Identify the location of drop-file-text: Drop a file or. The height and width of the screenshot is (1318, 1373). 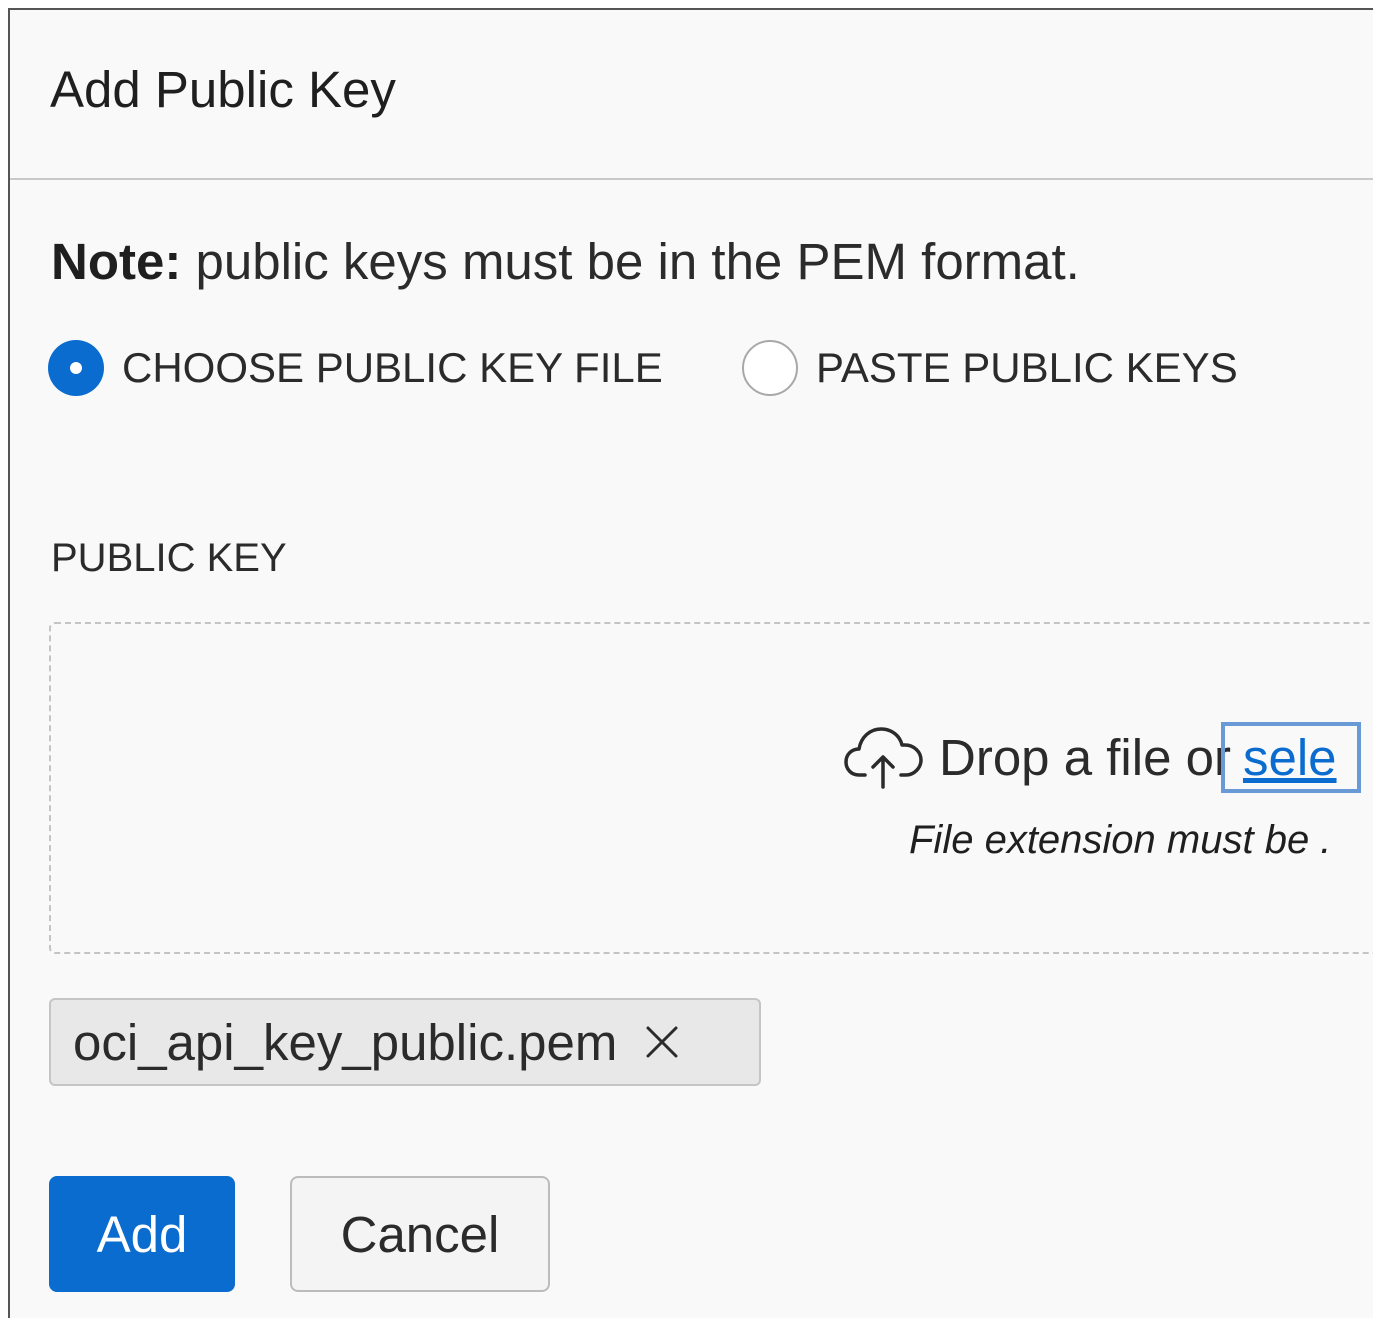
(1085, 757).